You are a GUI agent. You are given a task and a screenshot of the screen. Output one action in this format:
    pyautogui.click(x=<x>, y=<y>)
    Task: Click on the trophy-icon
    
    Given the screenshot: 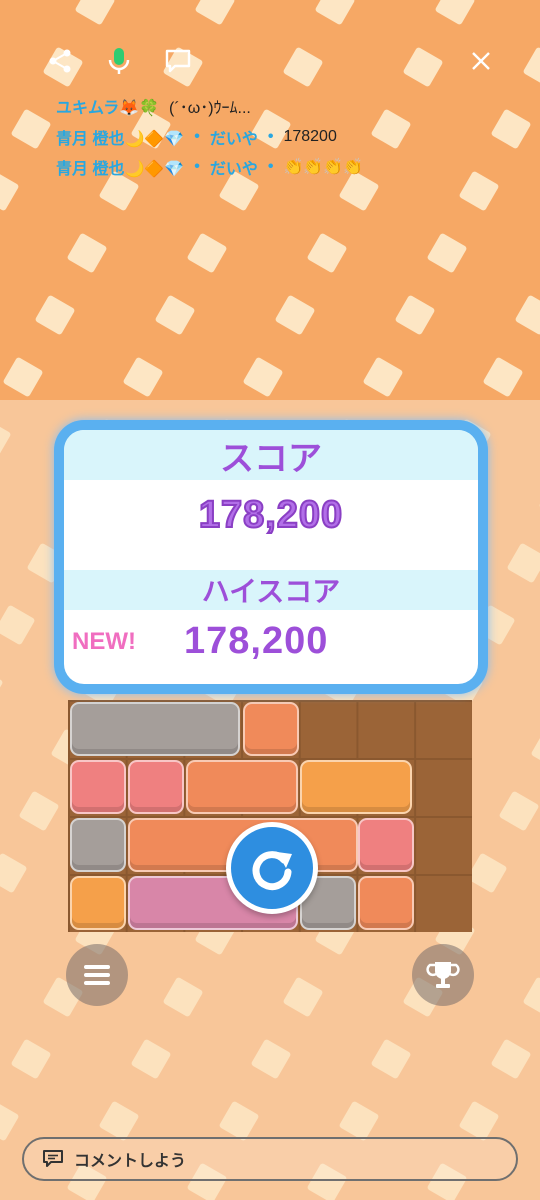 What is the action you would take?
    pyautogui.click(x=443, y=975)
    